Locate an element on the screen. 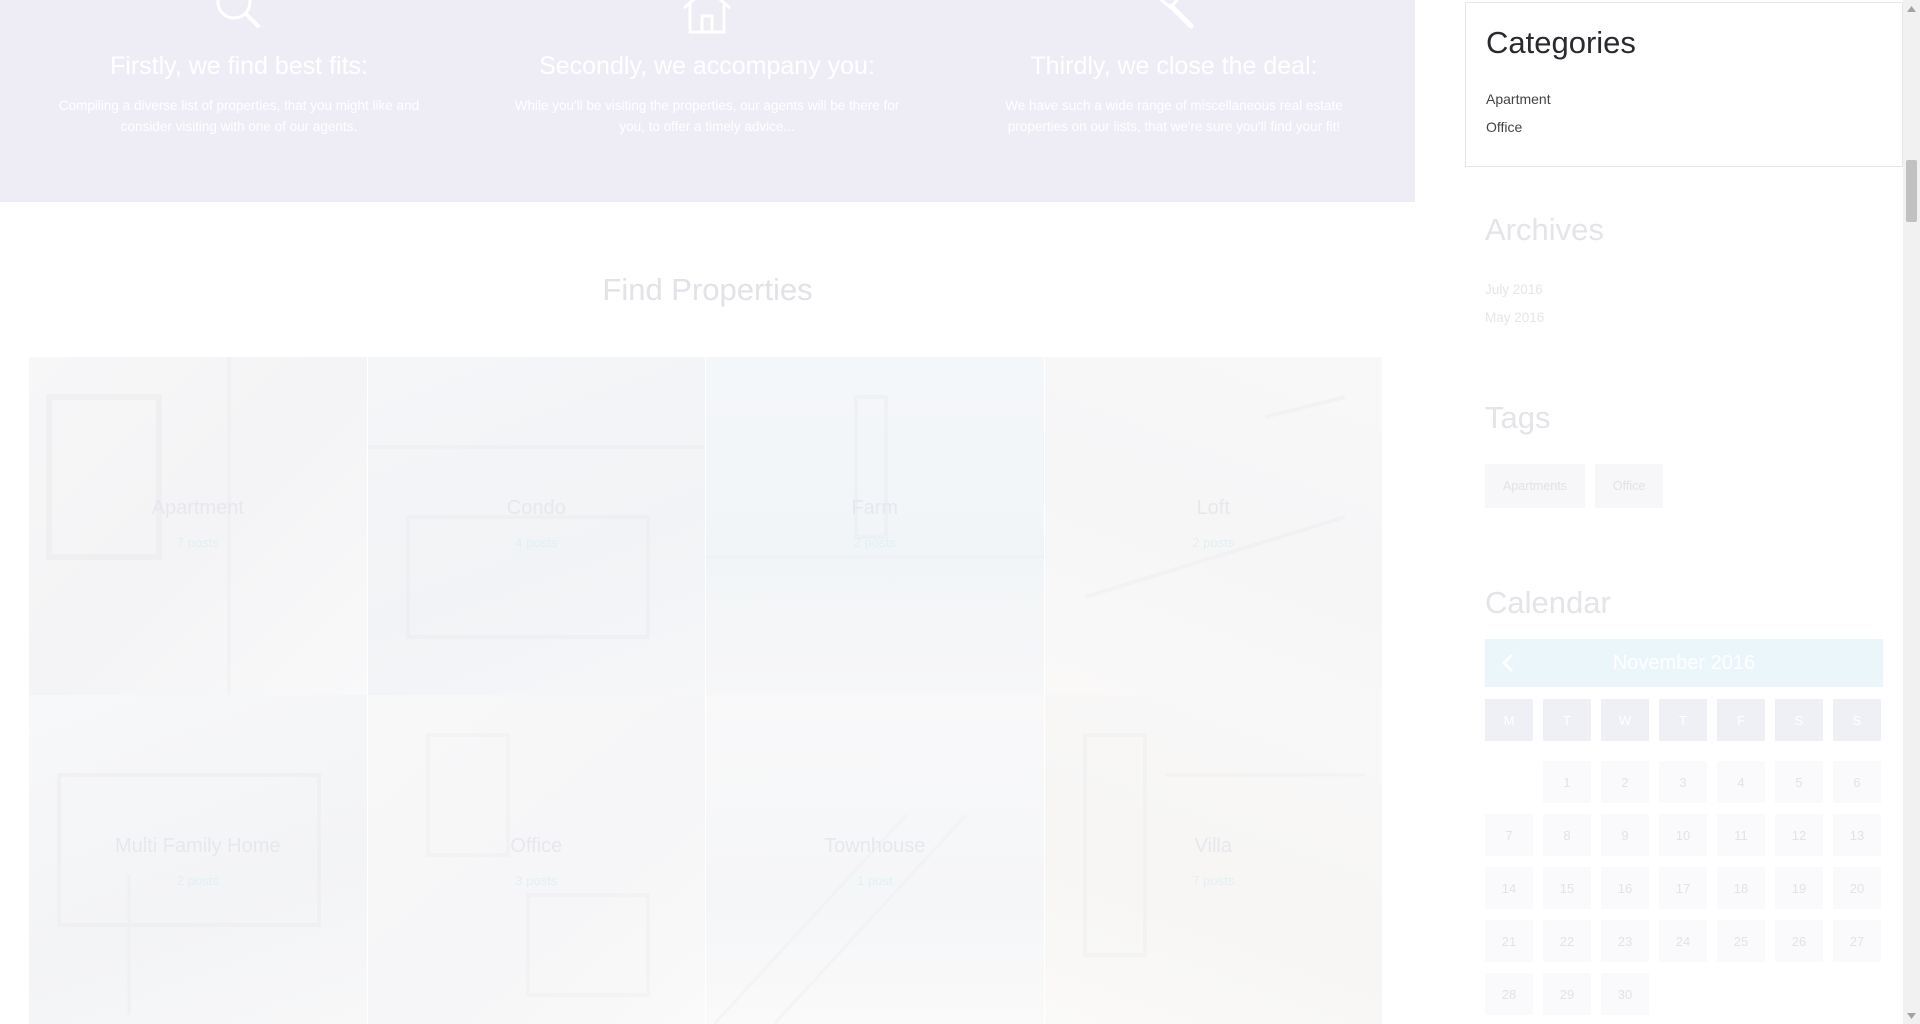 The width and height of the screenshot is (1920, 1024). house-icon is located at coordinates (707, 17).